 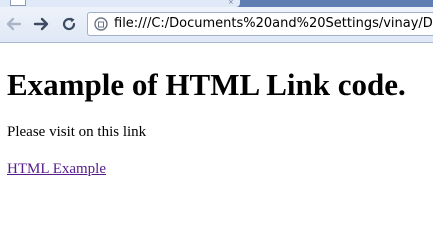 I want to click on tab-favicon-icon, so click(x=18, y=3).